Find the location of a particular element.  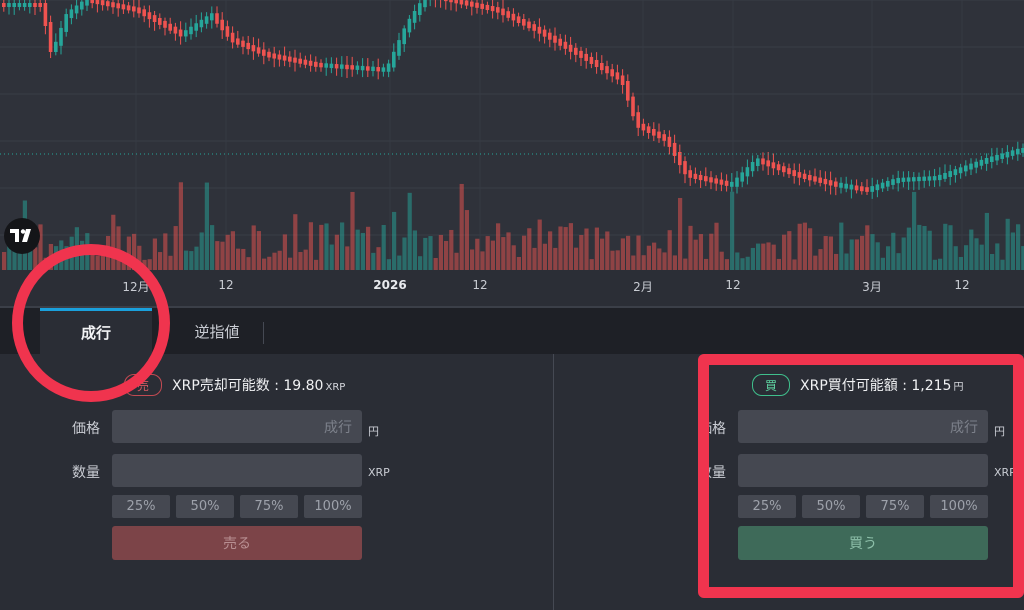

buy-pct-25-button: 25% is located at coordinates (767, 506).